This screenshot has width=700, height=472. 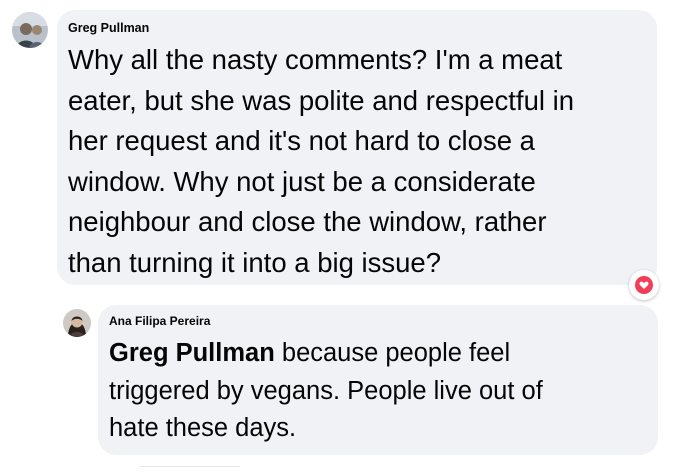 What do you see at coordinates (203, 428) in the screenshot?
I see `reply-line: hate these days.` at bounding box center [203, 428].